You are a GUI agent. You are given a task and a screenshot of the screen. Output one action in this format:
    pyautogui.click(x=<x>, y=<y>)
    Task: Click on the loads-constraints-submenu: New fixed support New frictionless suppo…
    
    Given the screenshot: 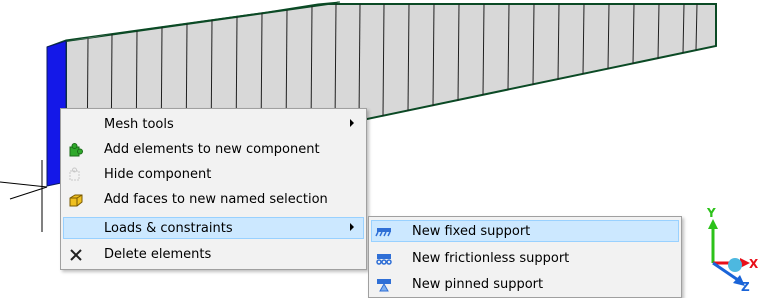 What is the action you would take?
    pyautogui.click(x=525, y=257)
    